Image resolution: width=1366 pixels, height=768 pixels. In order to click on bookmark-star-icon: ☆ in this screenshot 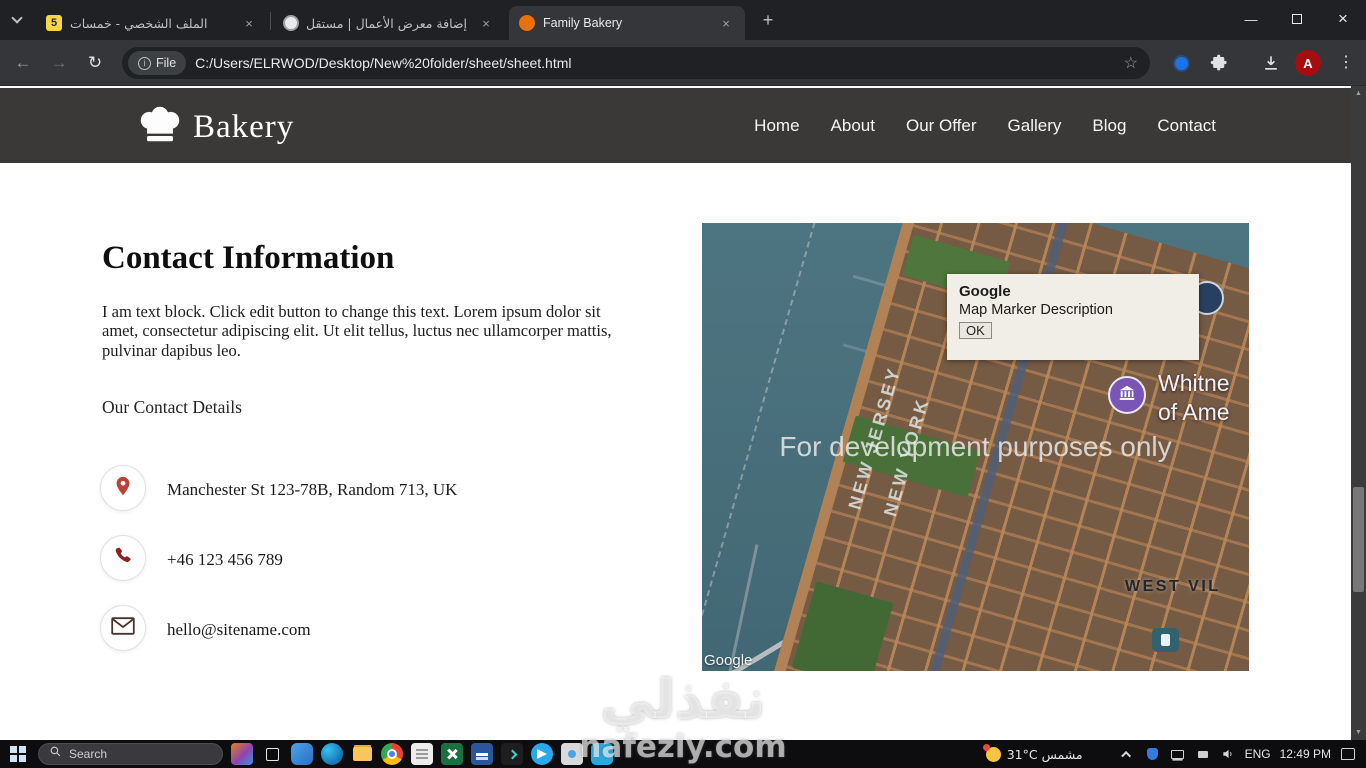, I will do `click(1131, 63)`.